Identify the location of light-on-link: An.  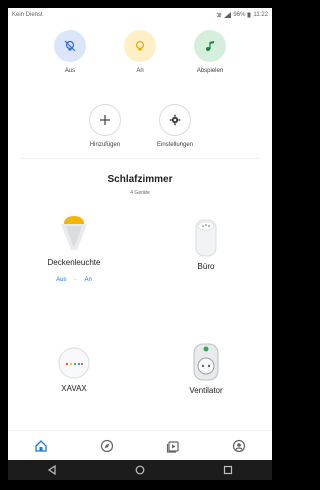
(88, 280).